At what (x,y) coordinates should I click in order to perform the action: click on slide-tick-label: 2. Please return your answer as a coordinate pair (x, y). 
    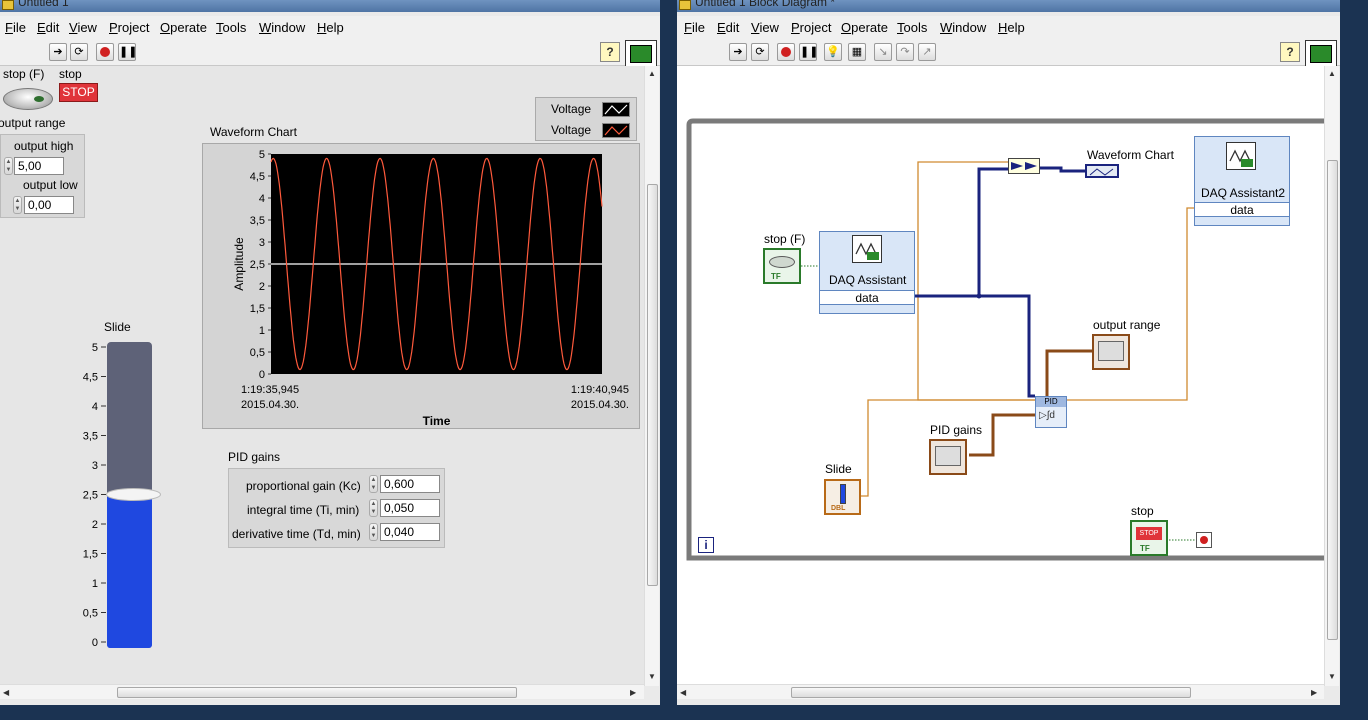
    Looking at the image, I should click on (95, 525).